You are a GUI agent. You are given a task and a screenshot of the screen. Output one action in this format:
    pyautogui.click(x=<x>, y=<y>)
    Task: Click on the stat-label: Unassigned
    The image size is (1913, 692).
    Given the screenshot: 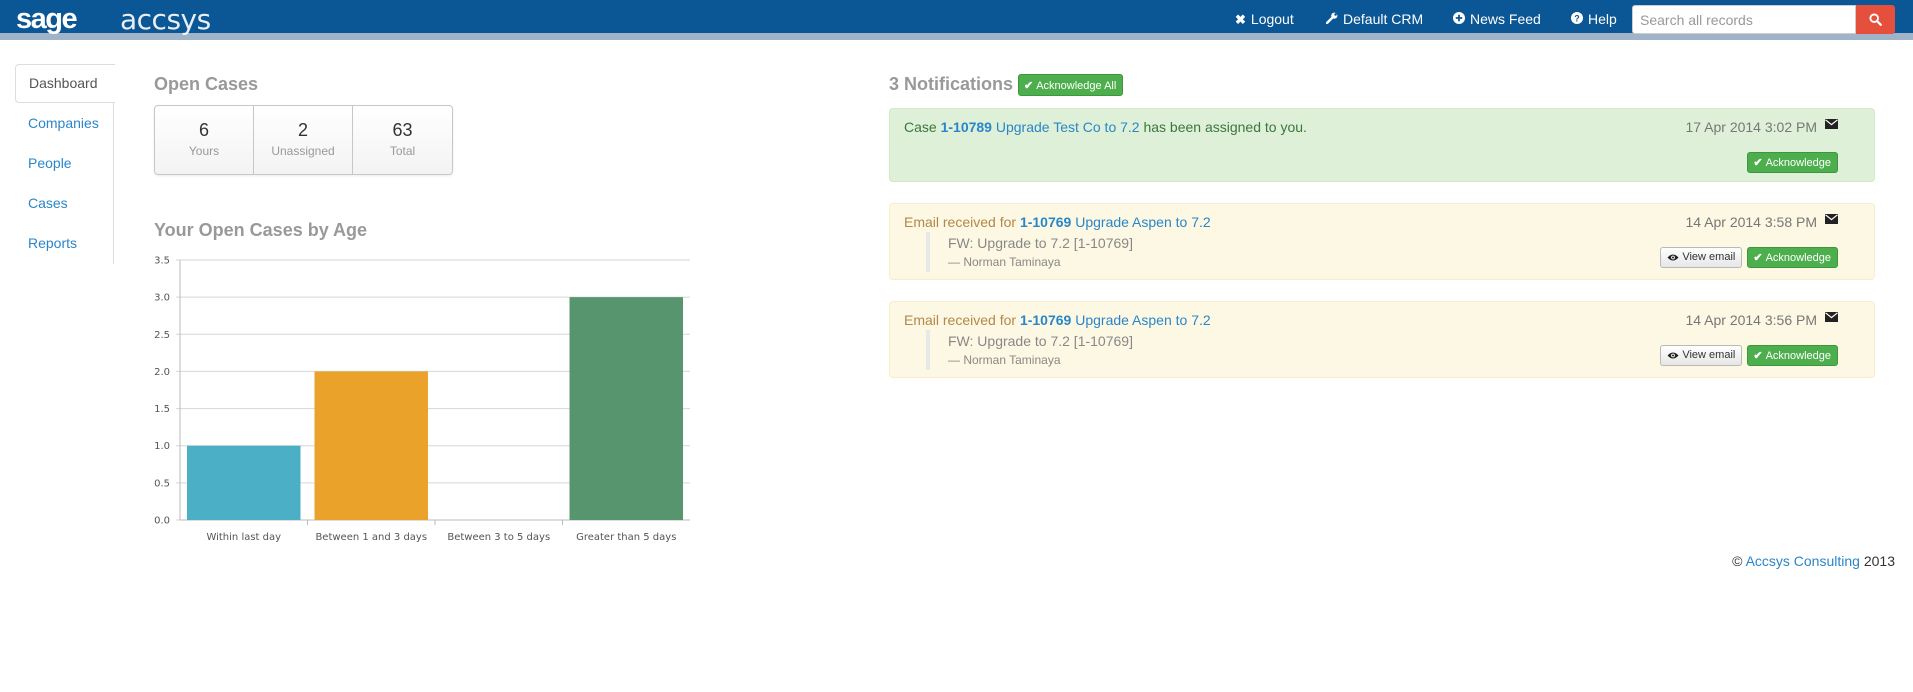 What is the action you would take?
    pyautogui.click(x=303, y=151)
    